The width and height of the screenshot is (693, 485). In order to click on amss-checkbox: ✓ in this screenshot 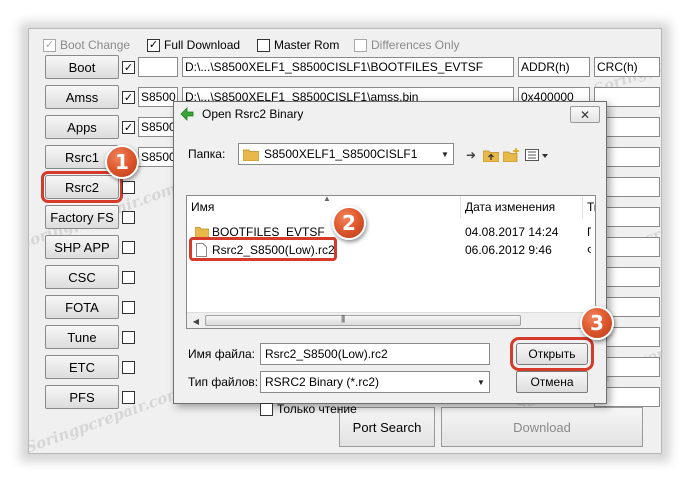, I will do `click(128, 97)`.